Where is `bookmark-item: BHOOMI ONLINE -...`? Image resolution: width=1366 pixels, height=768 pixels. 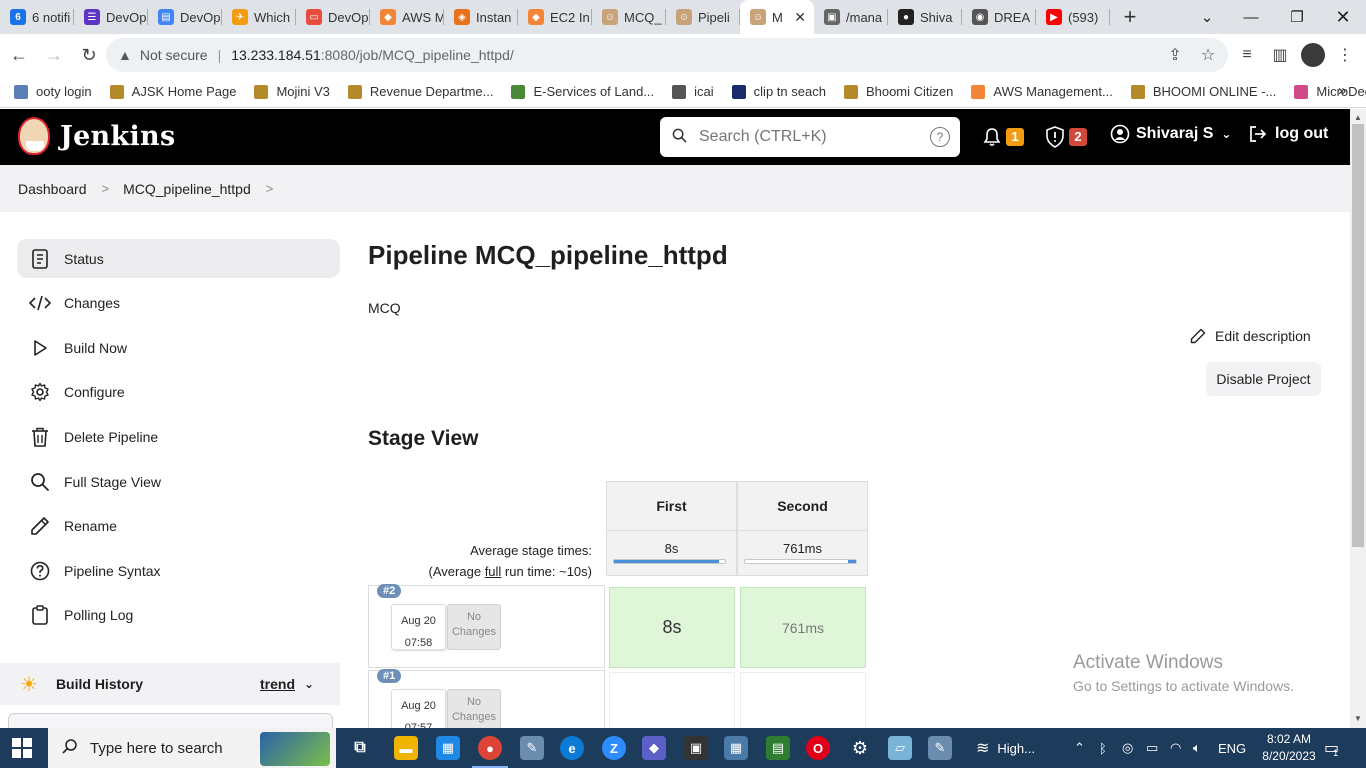 bookmark-item: BHOOMI ONLINE -... is located at coordinates (1203, 91).